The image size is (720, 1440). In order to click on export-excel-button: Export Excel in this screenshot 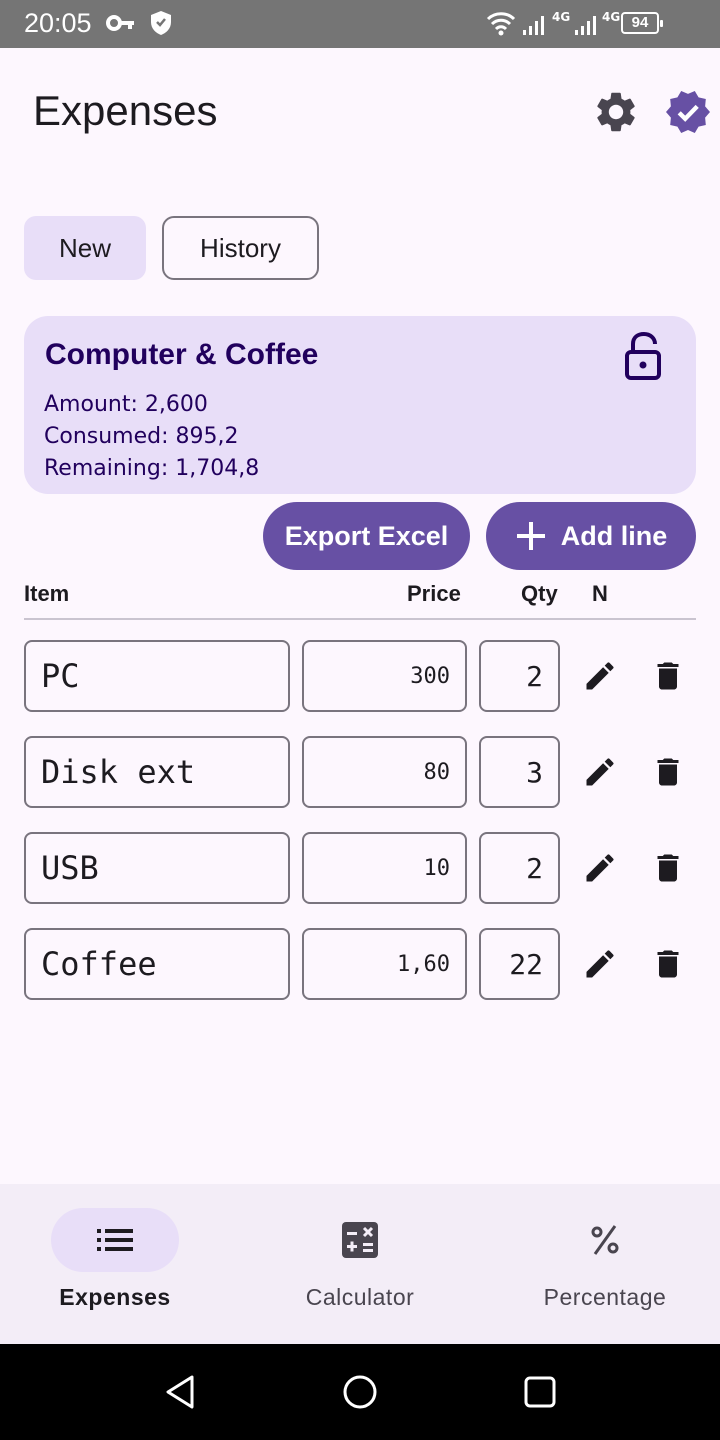, I will do `click(366, 536)`.